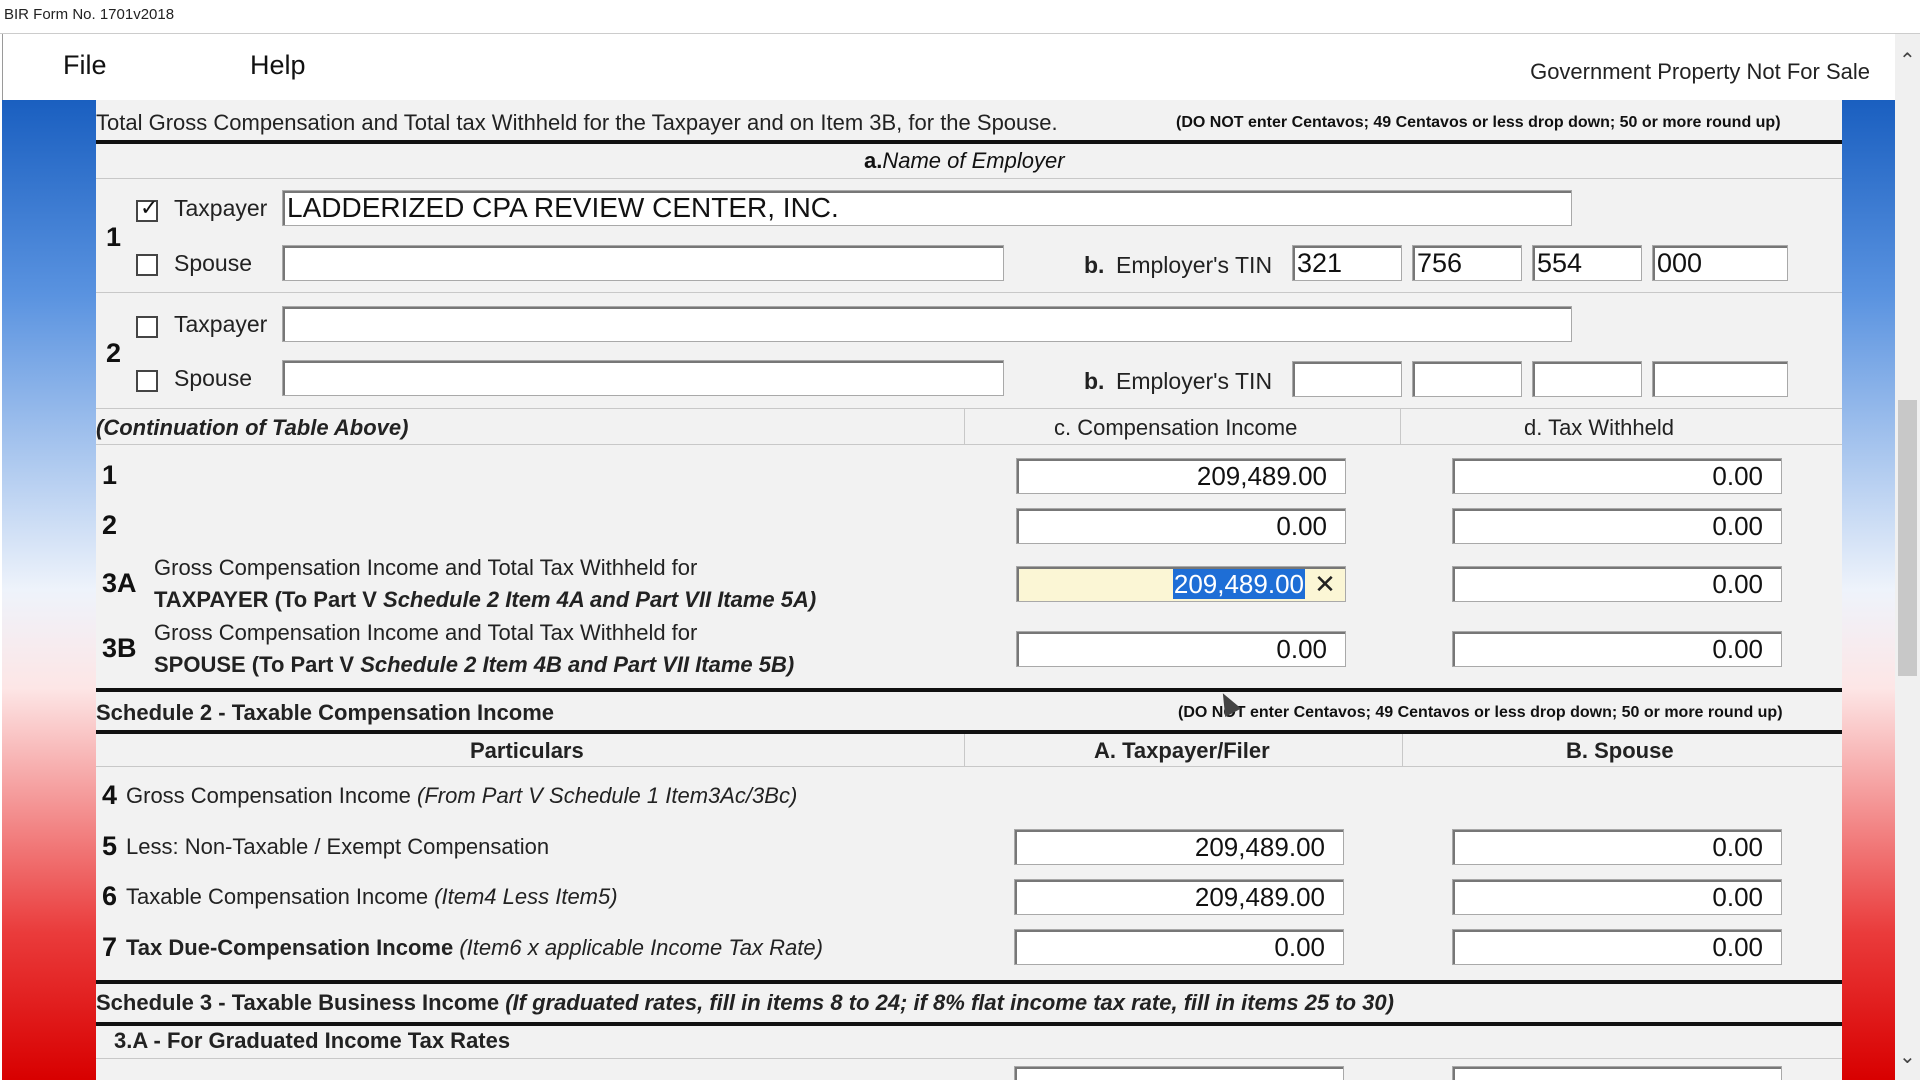 This screenshot has height=1080, width=1920. I want to click on tin-field-1-part4: 000, so click(1720, 263).